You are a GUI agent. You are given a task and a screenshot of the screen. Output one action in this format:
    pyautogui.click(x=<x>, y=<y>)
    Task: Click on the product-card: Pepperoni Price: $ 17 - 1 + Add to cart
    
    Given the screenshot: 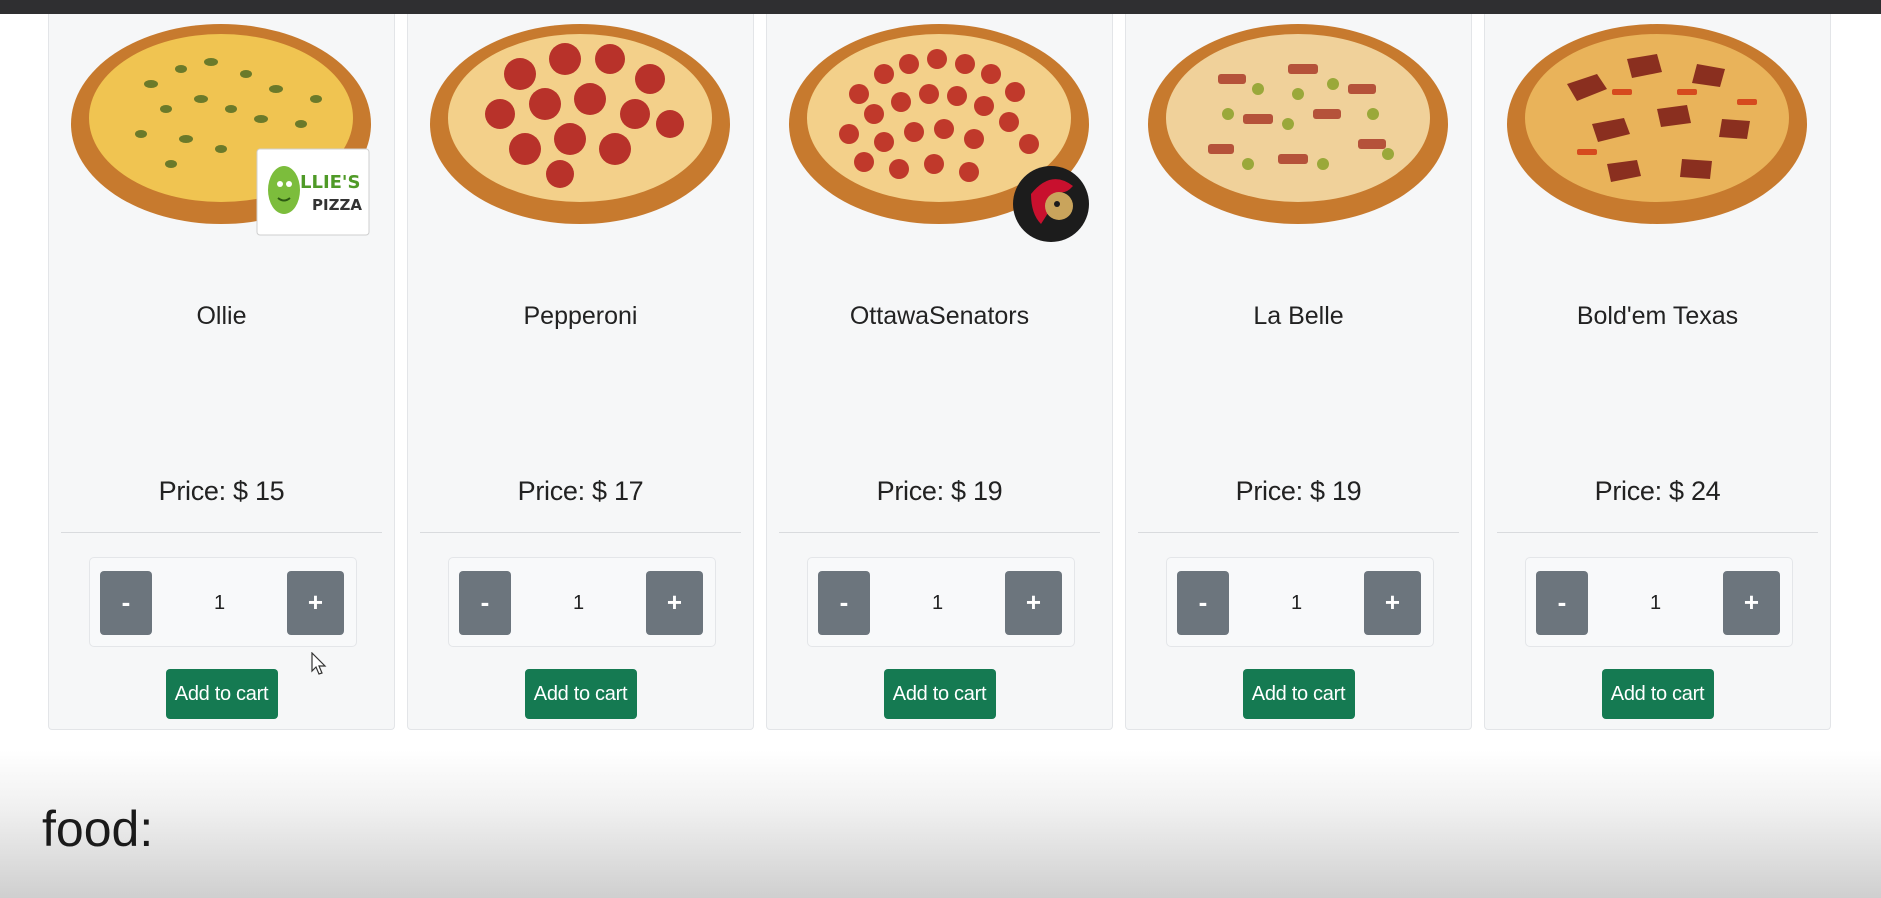 What is the action you would take?
    pyautogui.click(x=580, y=372)
    